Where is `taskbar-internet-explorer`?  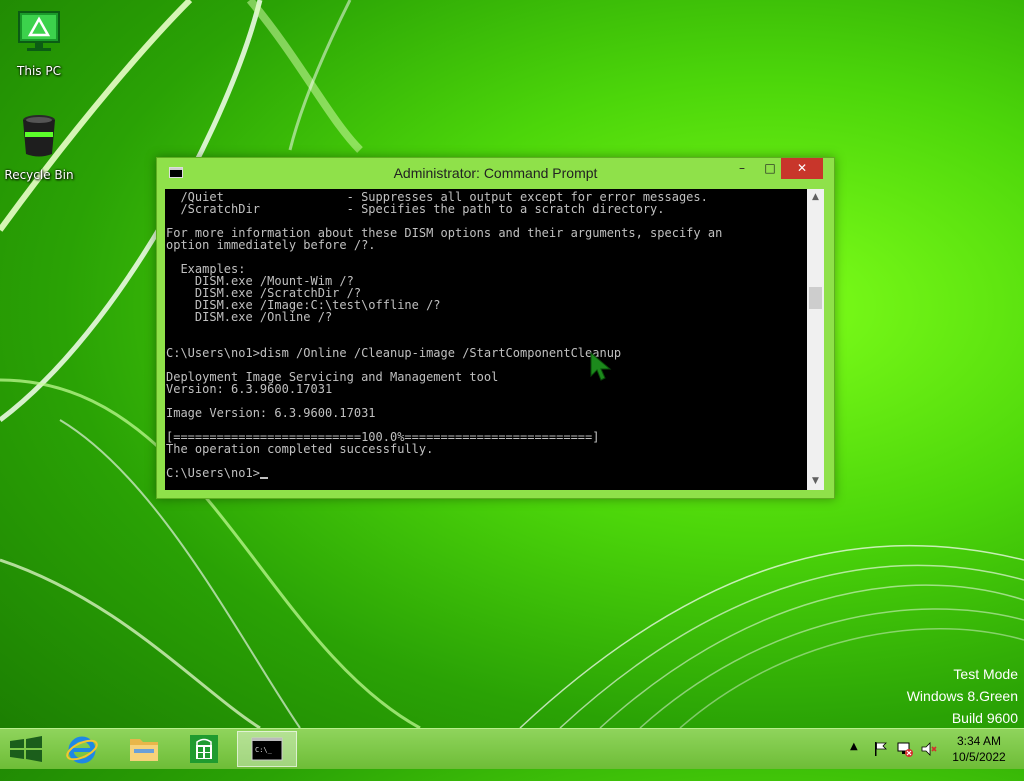 taskbar-internet-explorer is located at coordinates (82, 749).